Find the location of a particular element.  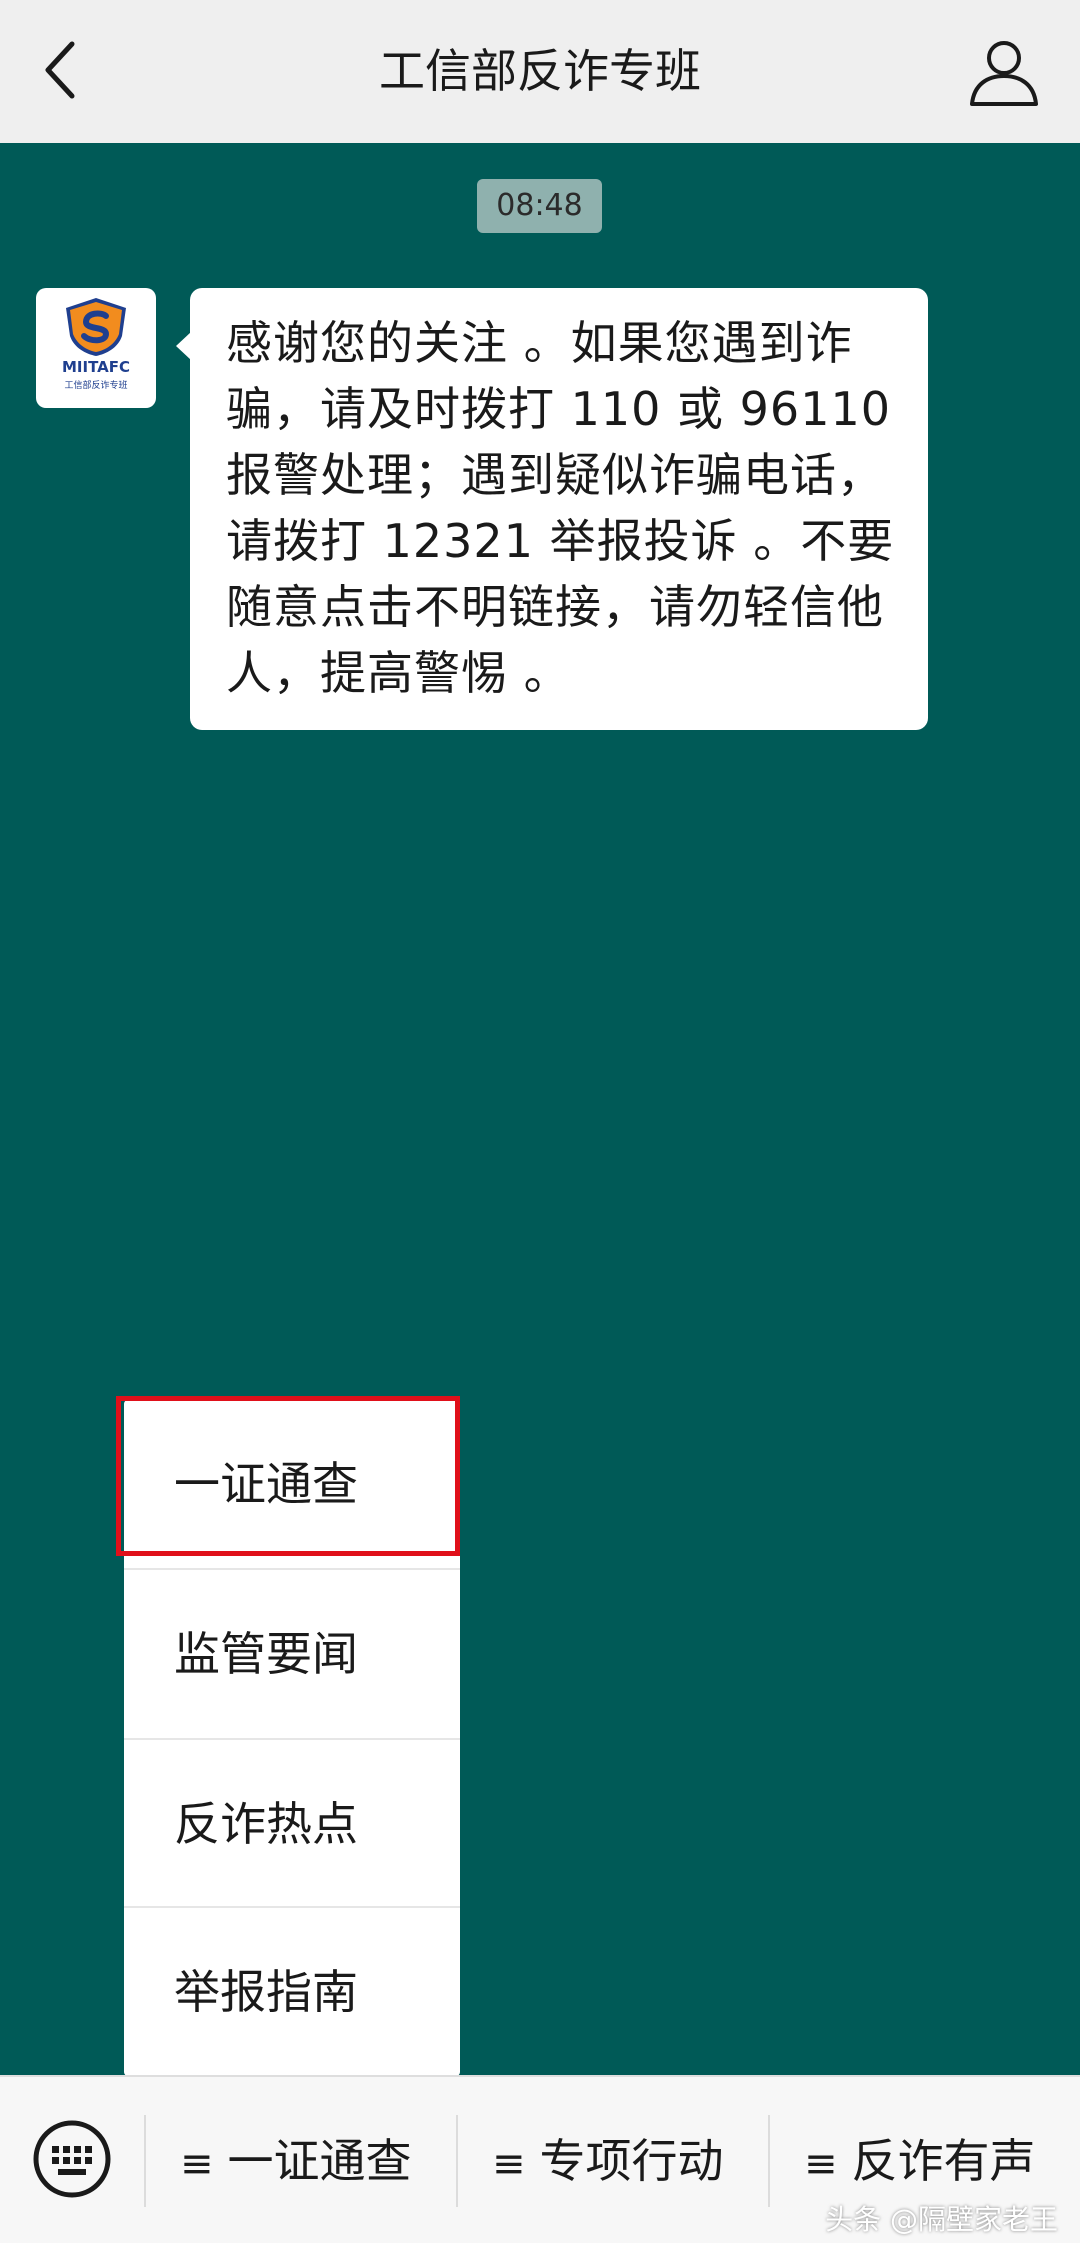

watermark: 头条 @隔壁家老王 is located at coordinates (941, 2219).